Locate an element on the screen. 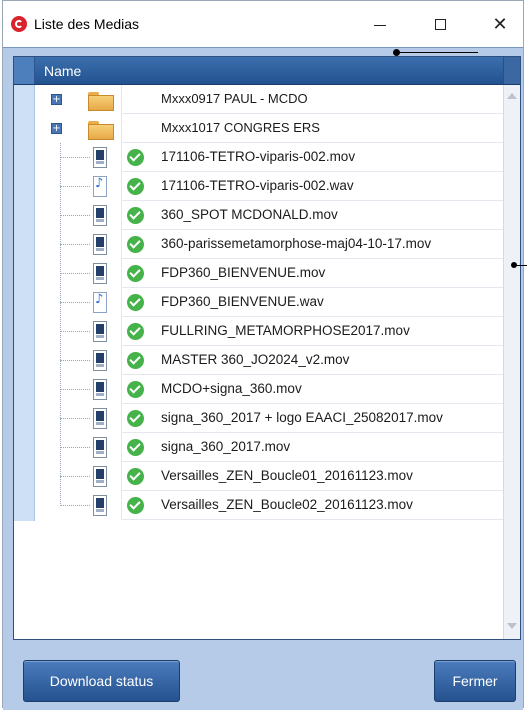 This screenshot has width=527, height=710. window-title: Liste des Medias is located at coordinates (87, 24).